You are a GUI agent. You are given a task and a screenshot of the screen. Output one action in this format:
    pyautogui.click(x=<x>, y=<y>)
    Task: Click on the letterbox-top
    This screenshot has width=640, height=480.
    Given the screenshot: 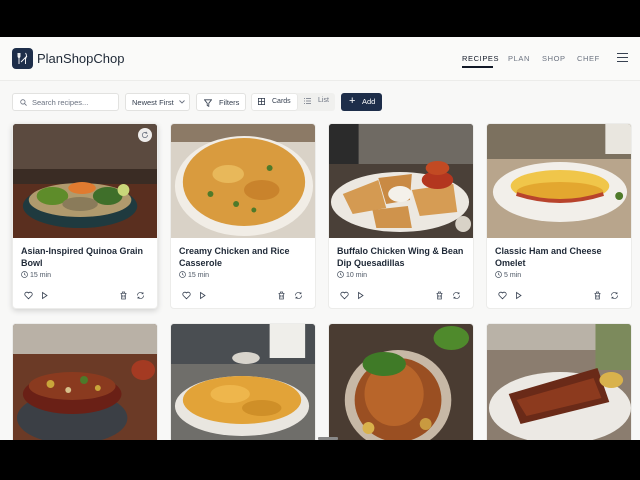 What is the action you would take?
    pyautogui.click(x=320, y=18)
    